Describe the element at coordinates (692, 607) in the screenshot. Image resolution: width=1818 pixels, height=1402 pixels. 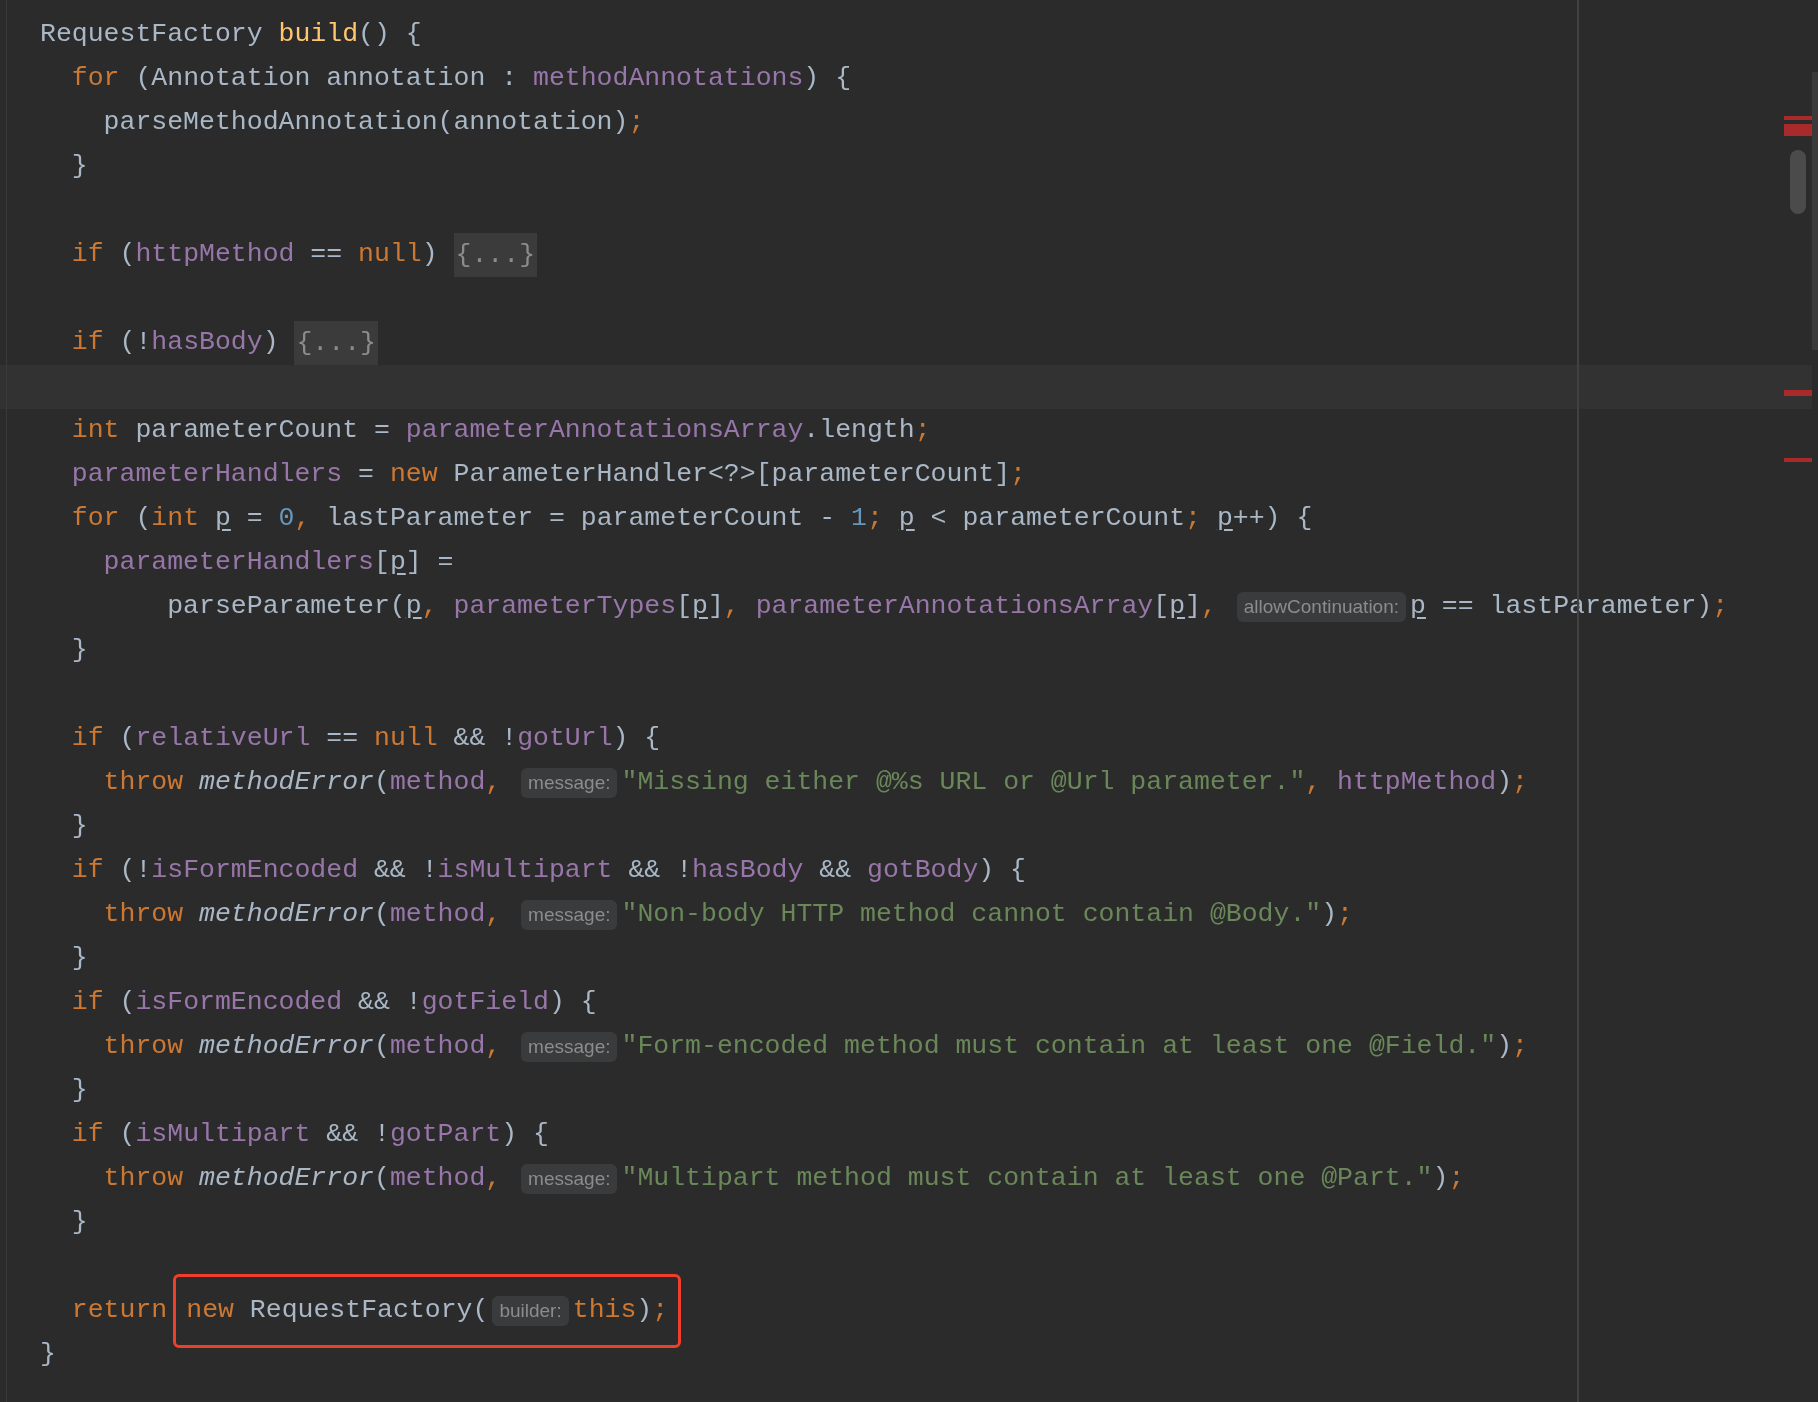
I see `code-text: parseParameter(p, parameterTypes[p], parameterAnnotationsArray[p],` at that location.